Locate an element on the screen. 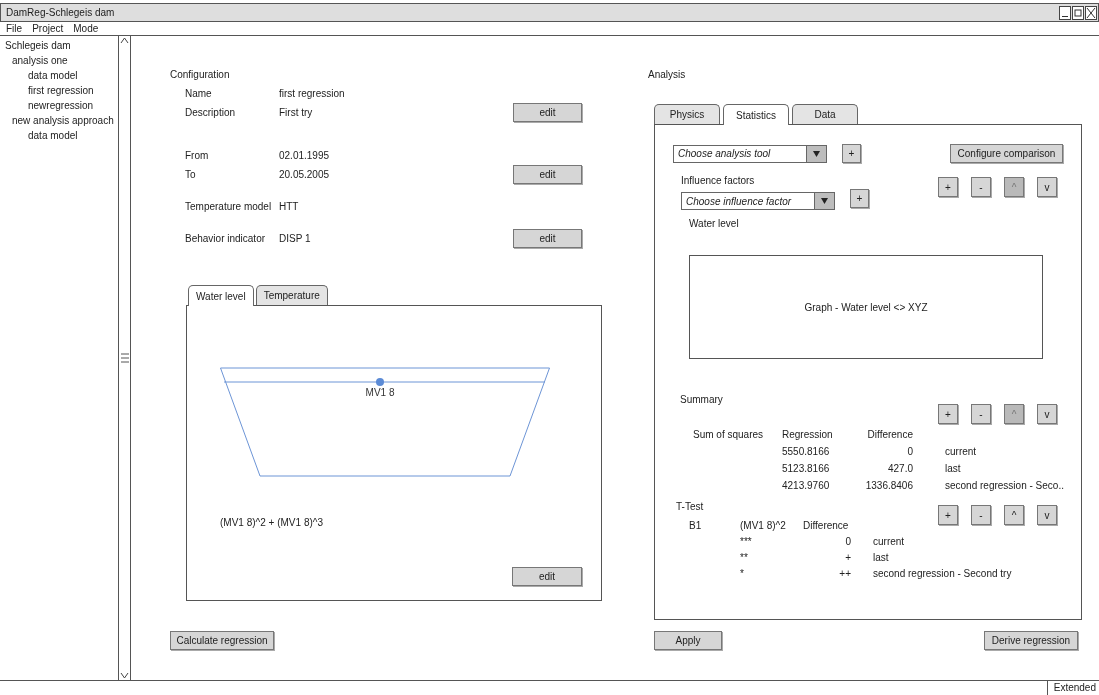 The height and width of the screenshot is (695, 1099). field-value: 02.01.1995 is located at coordinates (304, 155).